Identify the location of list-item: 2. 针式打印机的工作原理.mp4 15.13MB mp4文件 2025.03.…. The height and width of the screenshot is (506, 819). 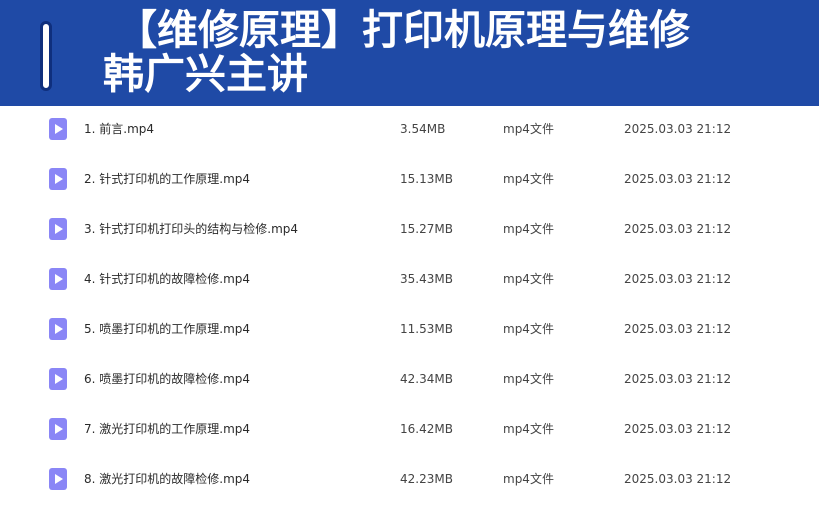
(409, 181).